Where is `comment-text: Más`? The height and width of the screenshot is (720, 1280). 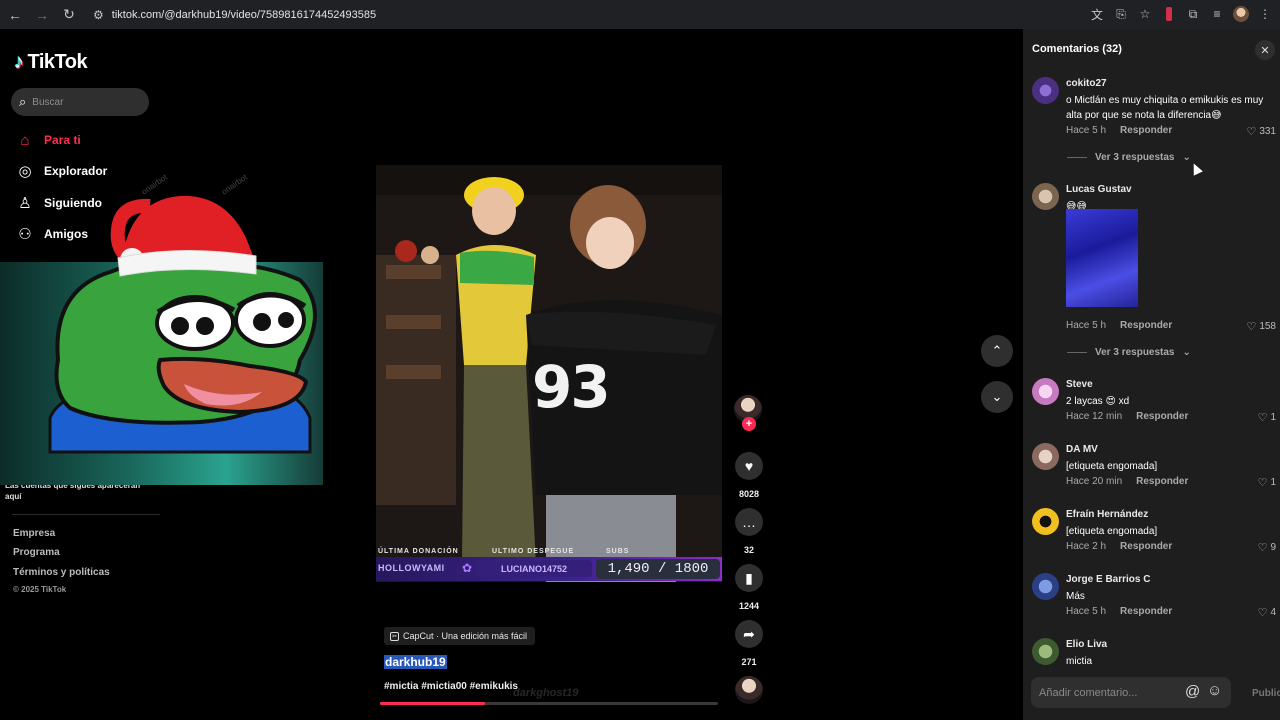 comment-text: Más is located at coordinates (1075, 596).